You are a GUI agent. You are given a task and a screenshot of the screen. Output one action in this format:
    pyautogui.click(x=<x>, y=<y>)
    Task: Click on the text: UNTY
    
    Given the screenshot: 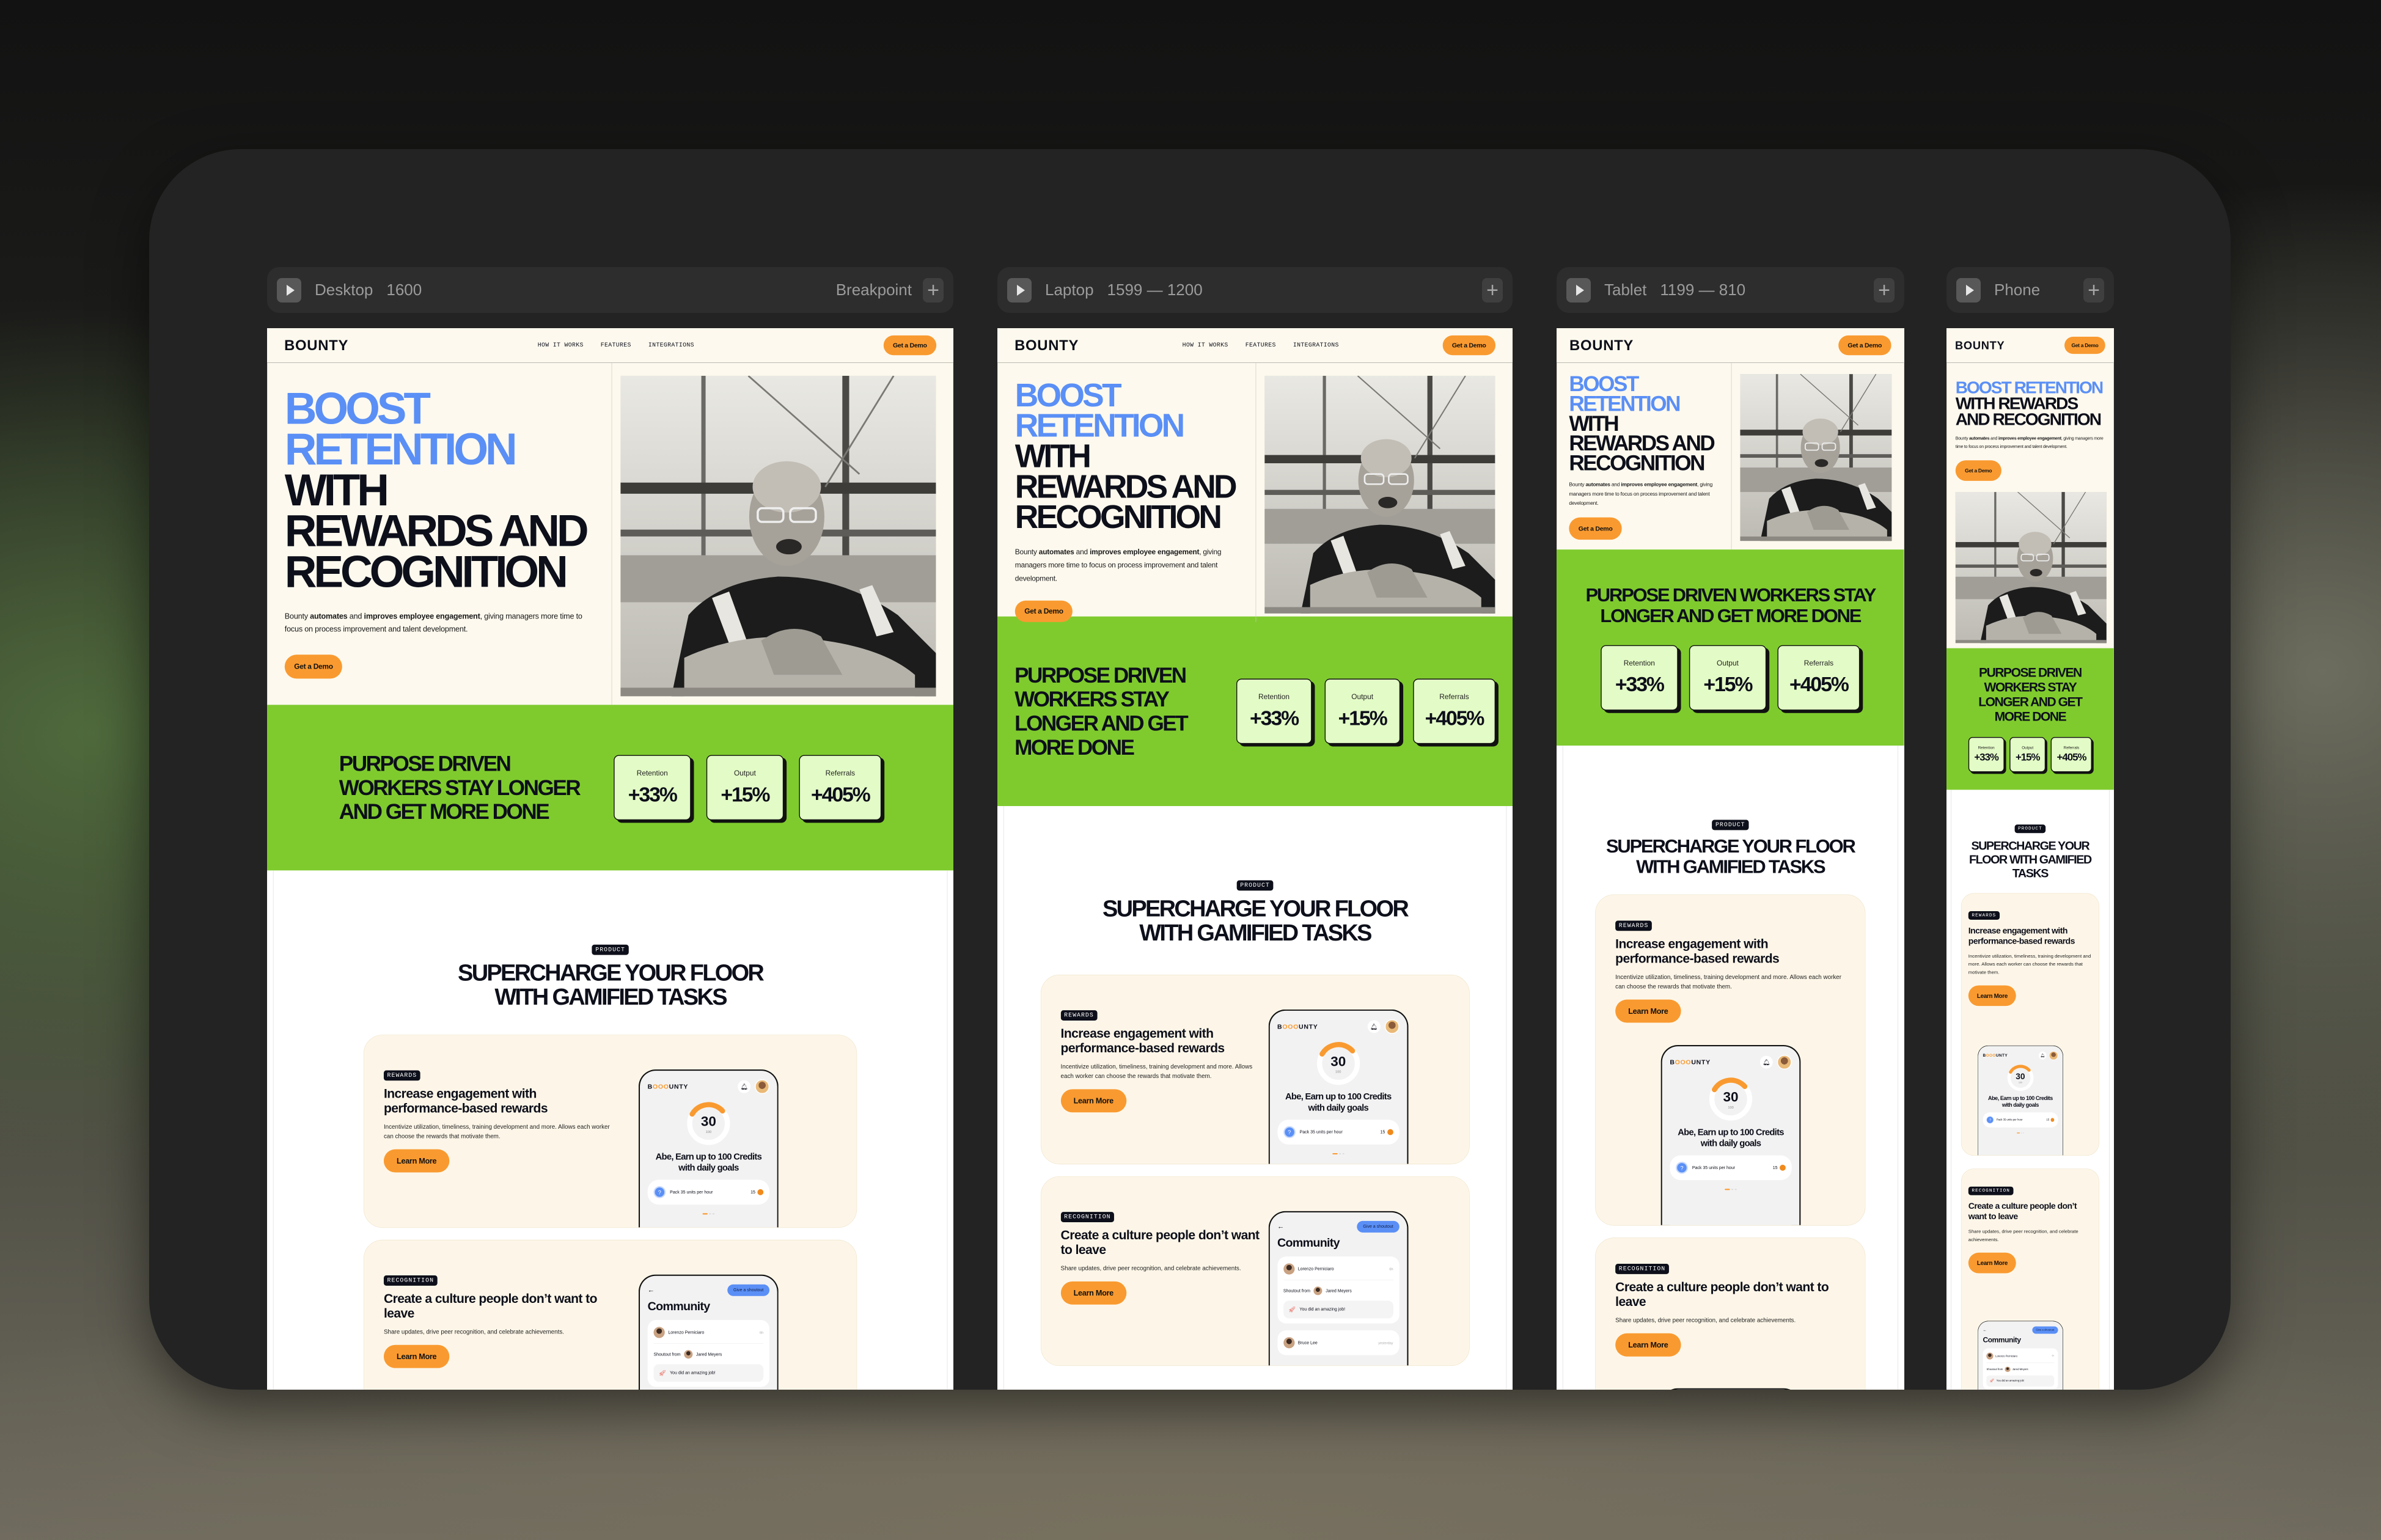 What is the action you would take?
    pyautogui.click(x=1701, y=1062)
    